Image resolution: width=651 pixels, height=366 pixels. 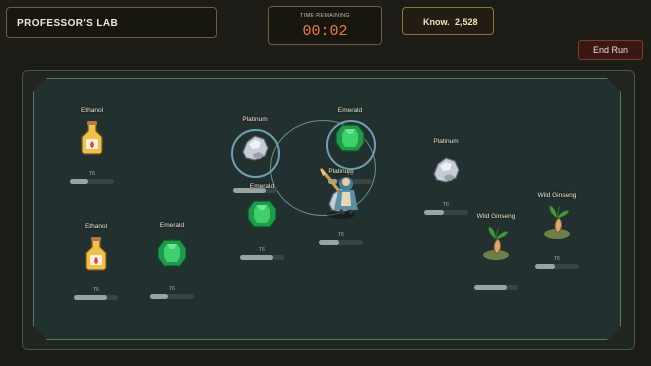 I want to click on timer-value: 00:02, so click(x=325, y=31).